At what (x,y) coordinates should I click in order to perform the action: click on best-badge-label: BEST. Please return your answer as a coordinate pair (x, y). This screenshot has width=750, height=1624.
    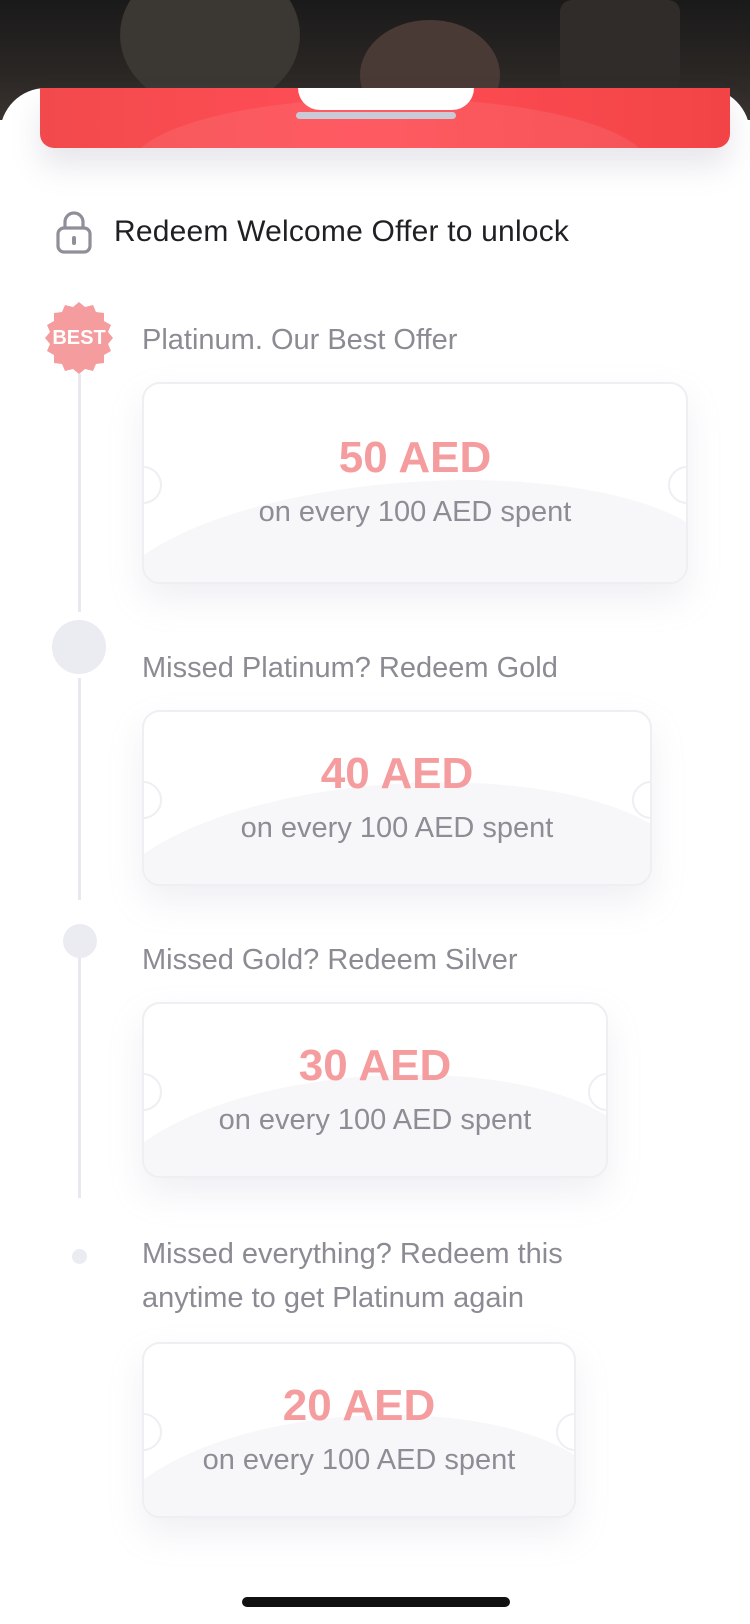
    Looking at the image, I should click on (78, 338).